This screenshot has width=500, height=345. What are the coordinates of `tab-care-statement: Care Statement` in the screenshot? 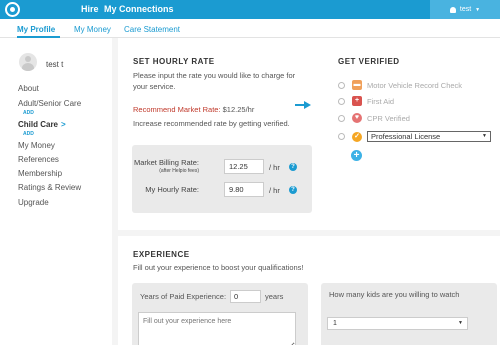 It's located at (152, 29).